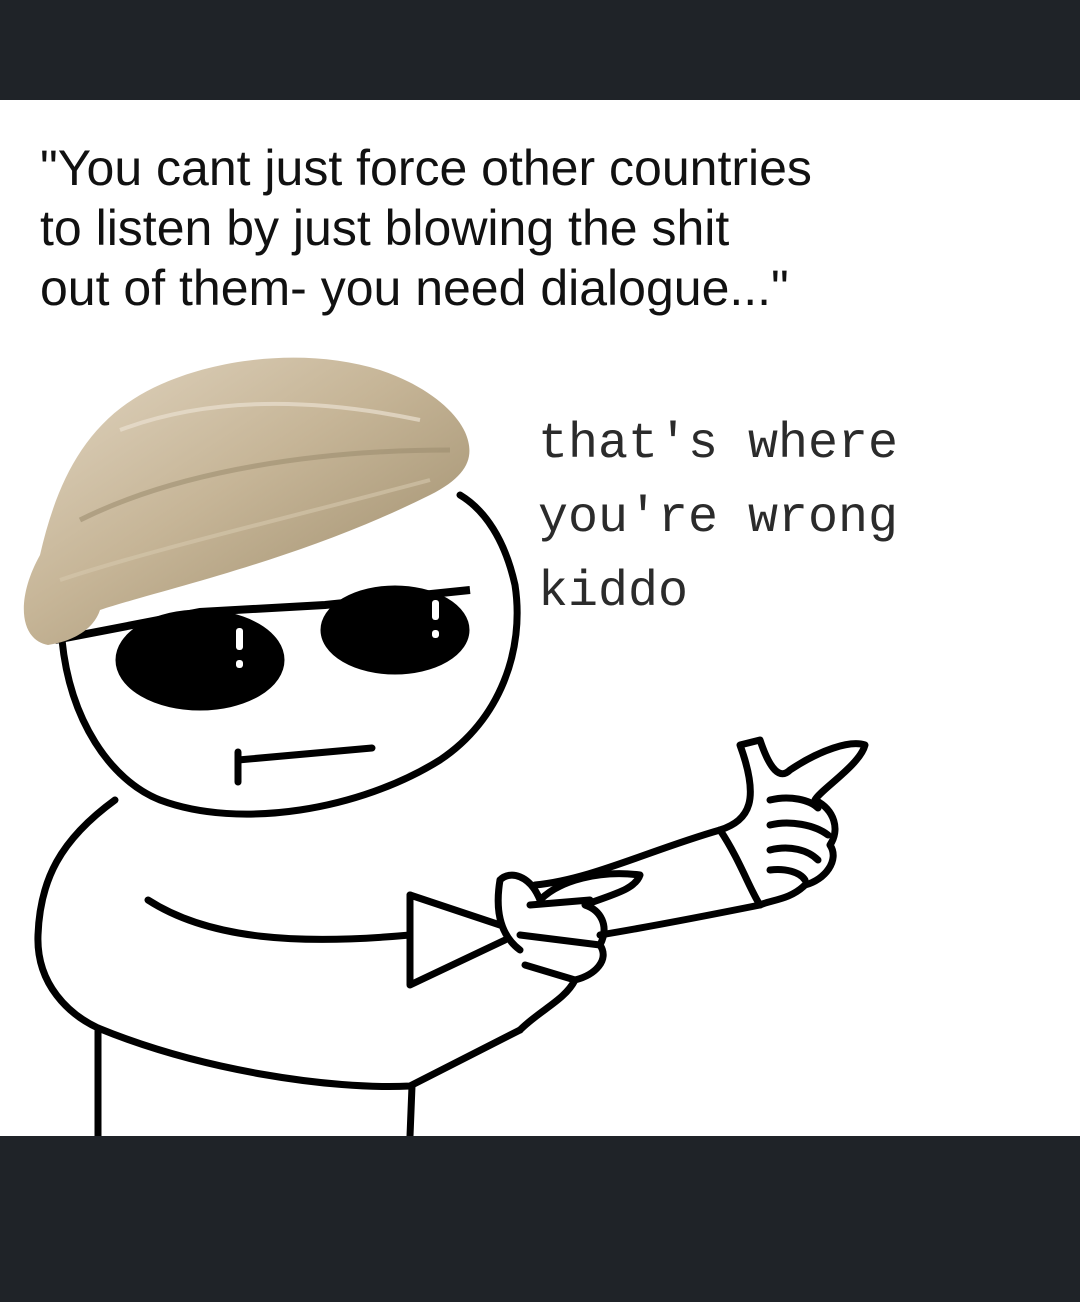 The height and width of the screenshot is (1302, 1080). I want to click on speech-line-3: kiddo, so click(613, 592).